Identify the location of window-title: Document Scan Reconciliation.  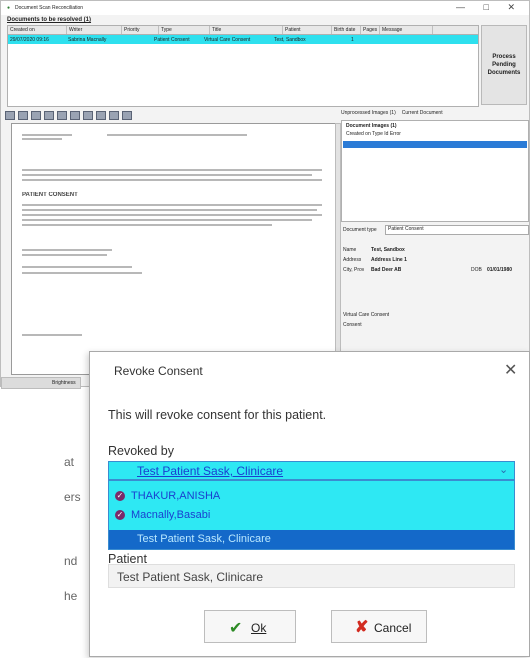
(49, 8).